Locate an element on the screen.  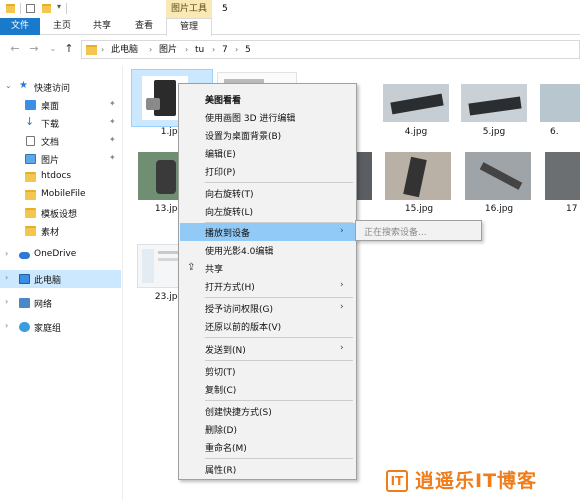
menu-separator is located at coordinates (279, 297).